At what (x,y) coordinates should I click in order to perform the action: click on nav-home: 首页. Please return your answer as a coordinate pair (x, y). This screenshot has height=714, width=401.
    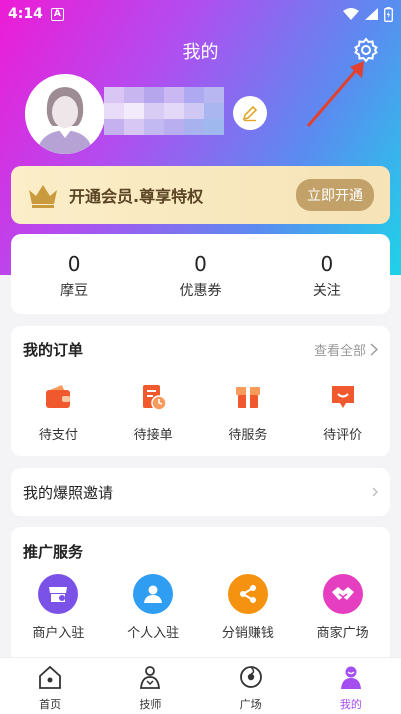
    Looking at the image, I should click on (50, 686).